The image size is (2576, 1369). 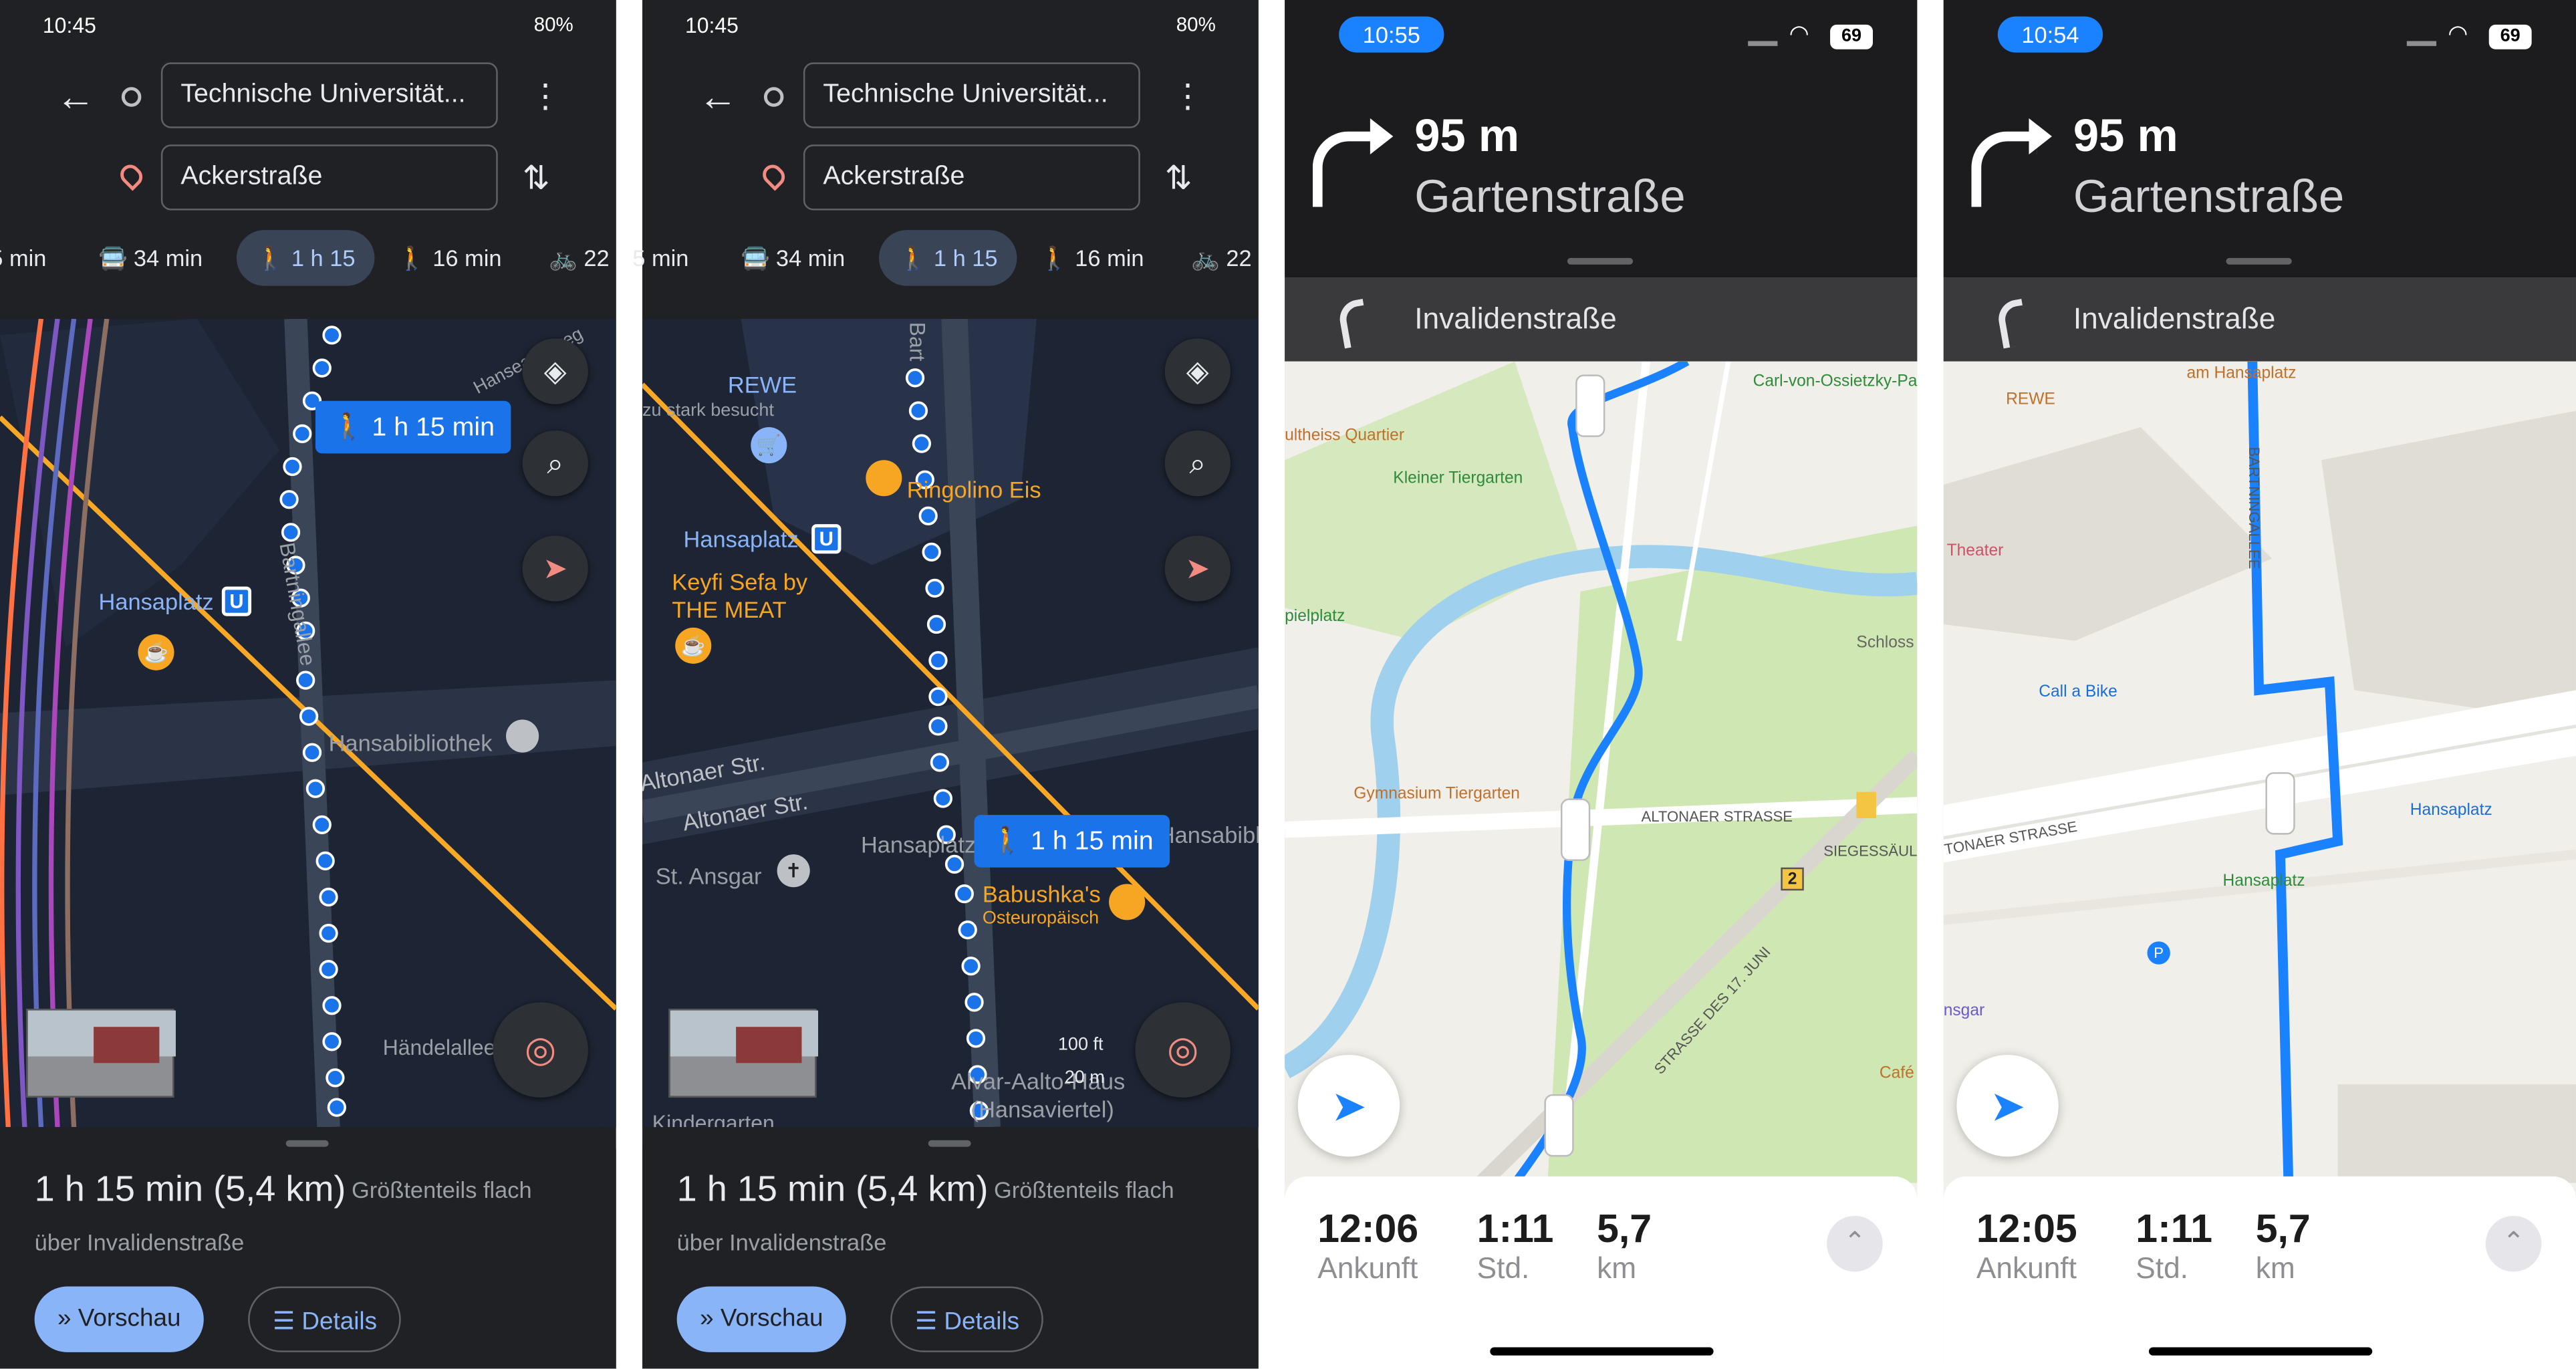 I want to click on wifi-icon: ◠, so click(x=2458, y=32).